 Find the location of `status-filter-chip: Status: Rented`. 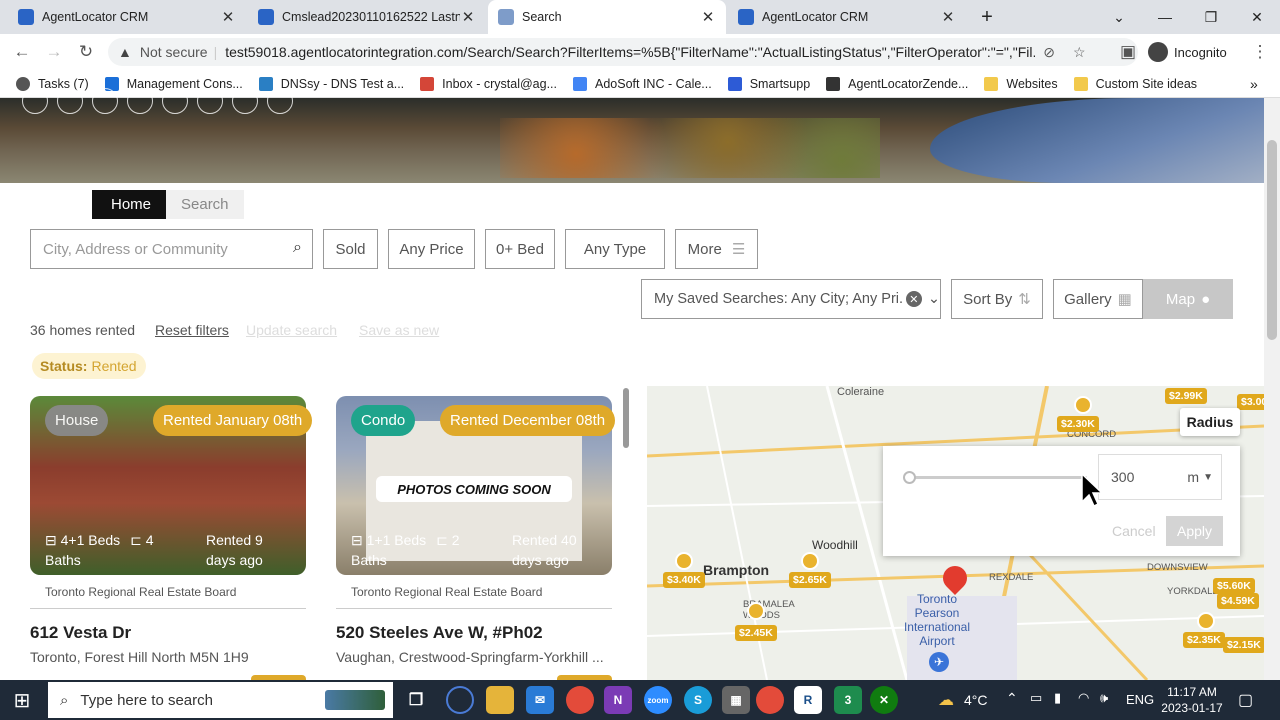

status-filter-chip: Status: Rented is located at coordinates (89, 366).